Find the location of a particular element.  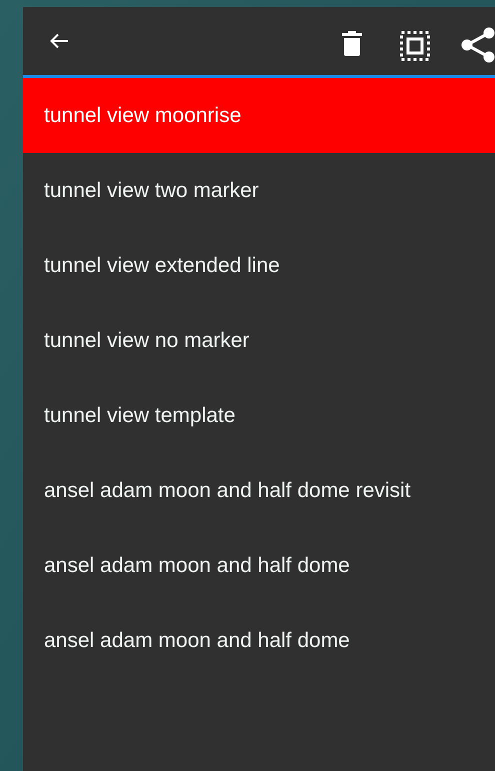

list-item: tunnel view template is located at coordinates (259, 415).